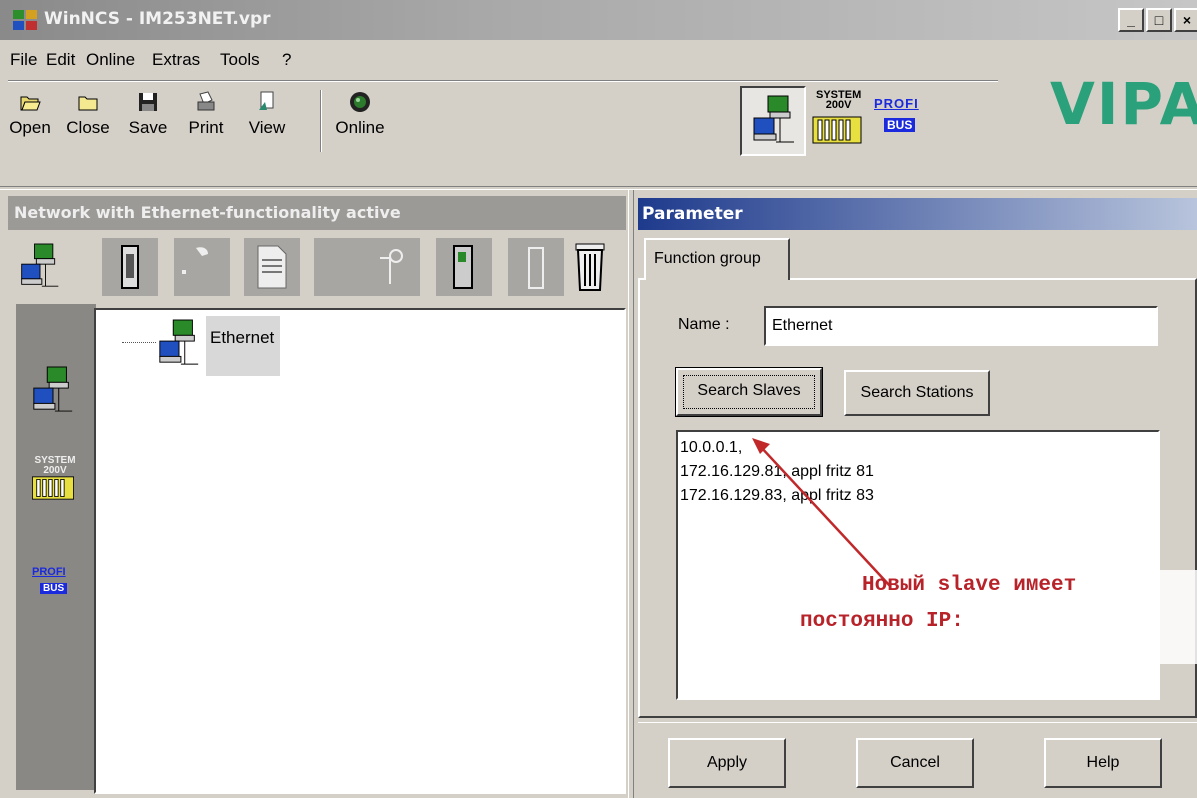 The width and height of the screenshot is (1197, 798). I want to click on add-station-button, so click(130, 267).